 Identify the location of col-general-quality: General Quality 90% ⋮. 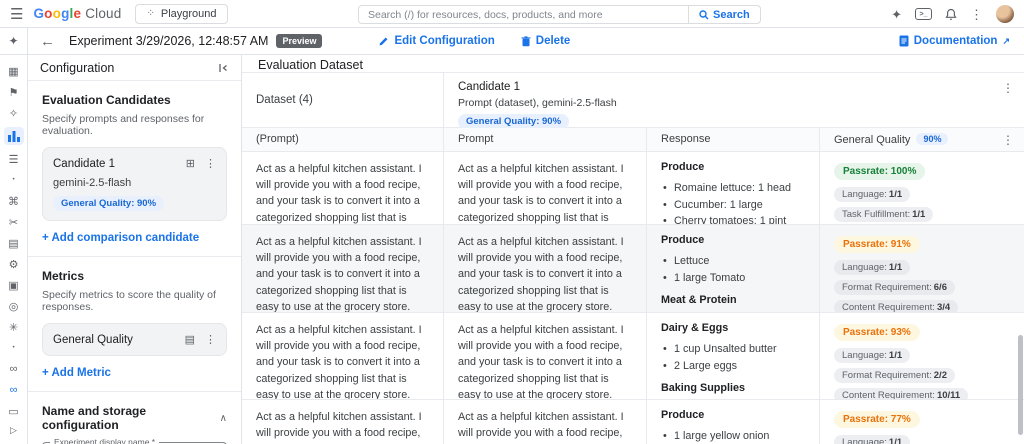
(922, 139).